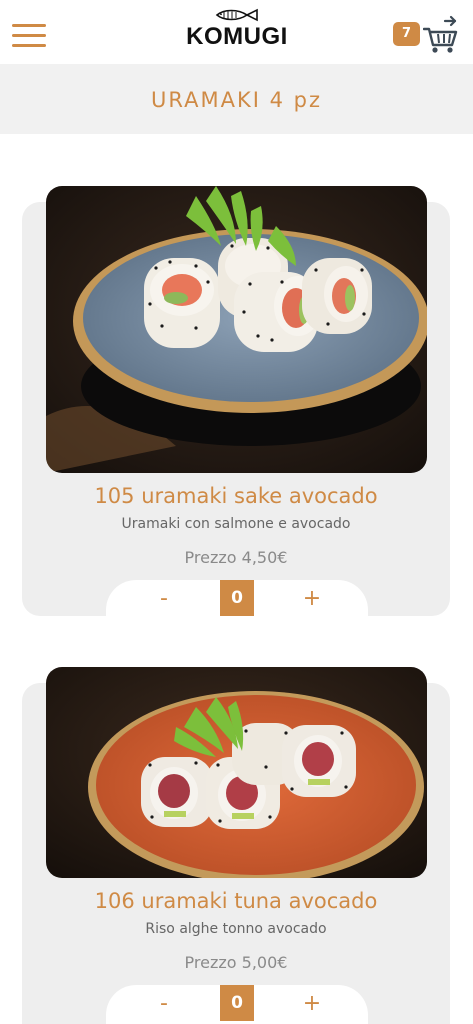  Describe the element at coordinates (236, 962) in the screenshot. I see `product-price: Prezzo 5,00€` at that location.